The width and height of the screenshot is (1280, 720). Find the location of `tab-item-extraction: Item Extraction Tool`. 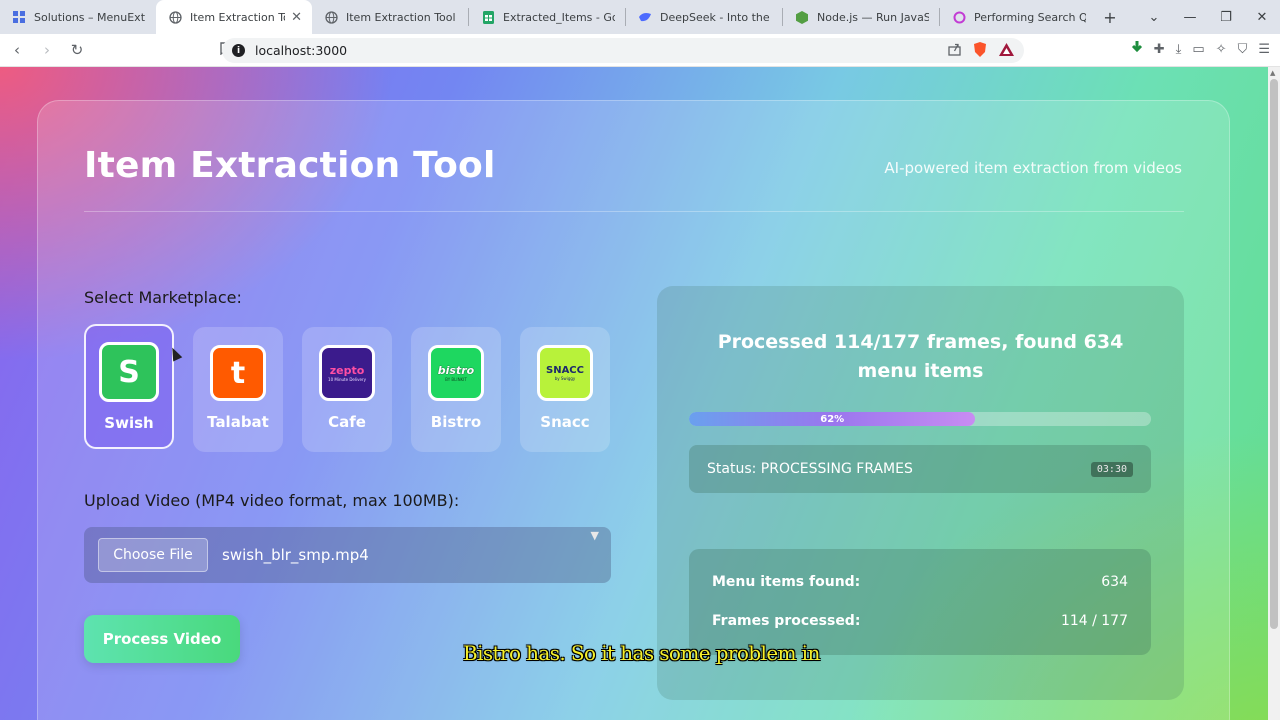

tab-item-extraction: Item Extraction Tool is located at coordinates (390, 17).